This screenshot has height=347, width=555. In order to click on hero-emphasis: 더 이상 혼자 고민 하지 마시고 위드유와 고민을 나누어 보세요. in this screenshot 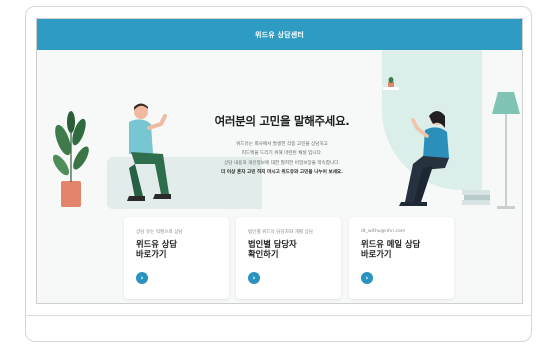, I will do `click(282, 172)`.